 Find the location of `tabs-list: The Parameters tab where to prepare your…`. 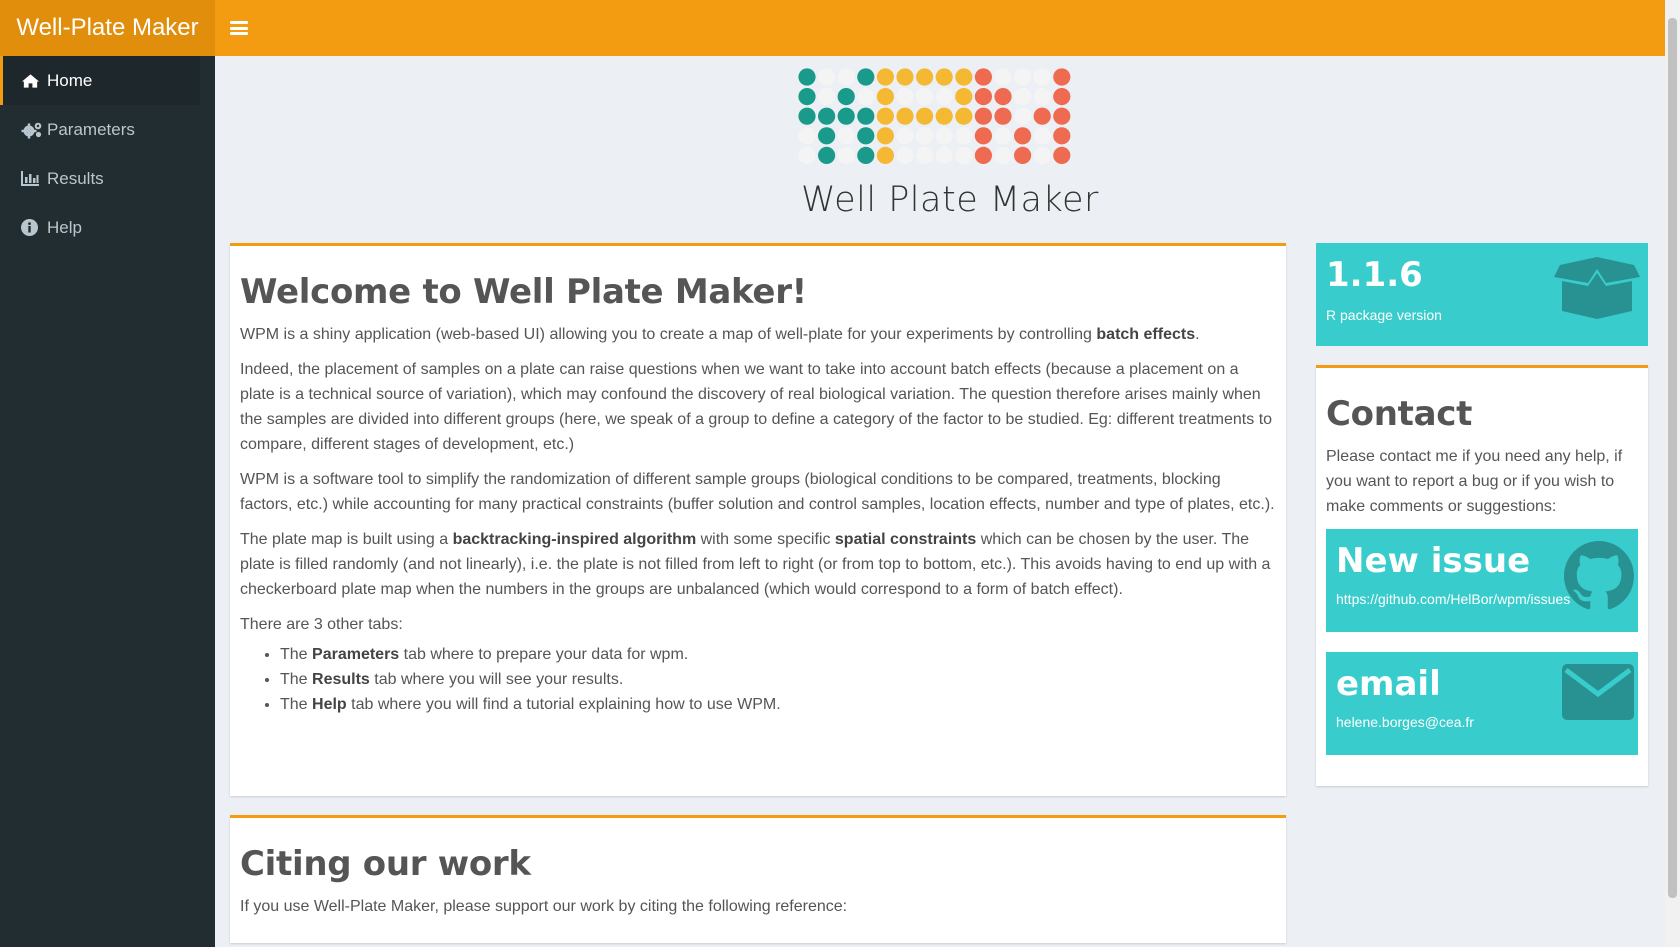

tabs-list: The Parameters tab where to prepare your… is located at coordinates (778, 679).